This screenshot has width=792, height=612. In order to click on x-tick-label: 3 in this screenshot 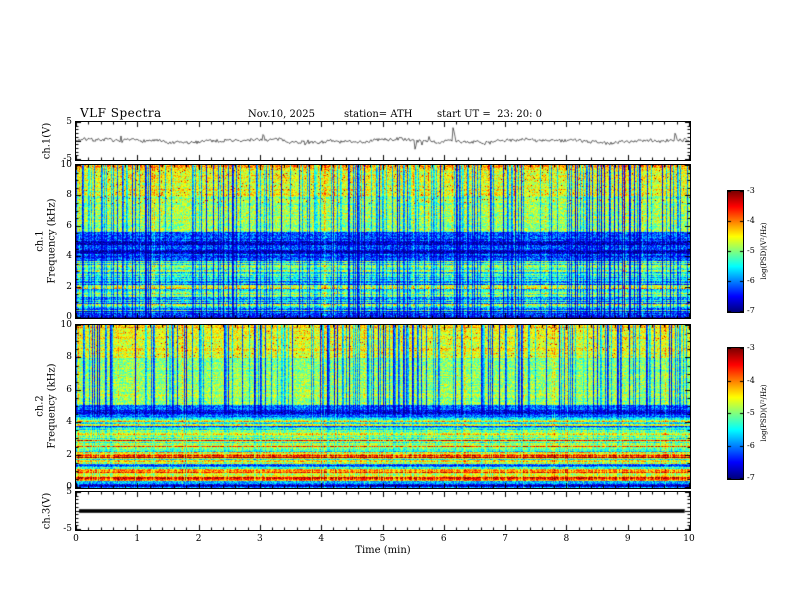, I will do `click(260, 539)`.